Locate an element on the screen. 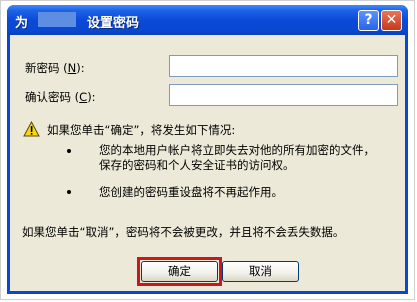 This screenshot has height=302, width=417. new-password-label: 新密码 (N): is located at coordinates (55, 68).